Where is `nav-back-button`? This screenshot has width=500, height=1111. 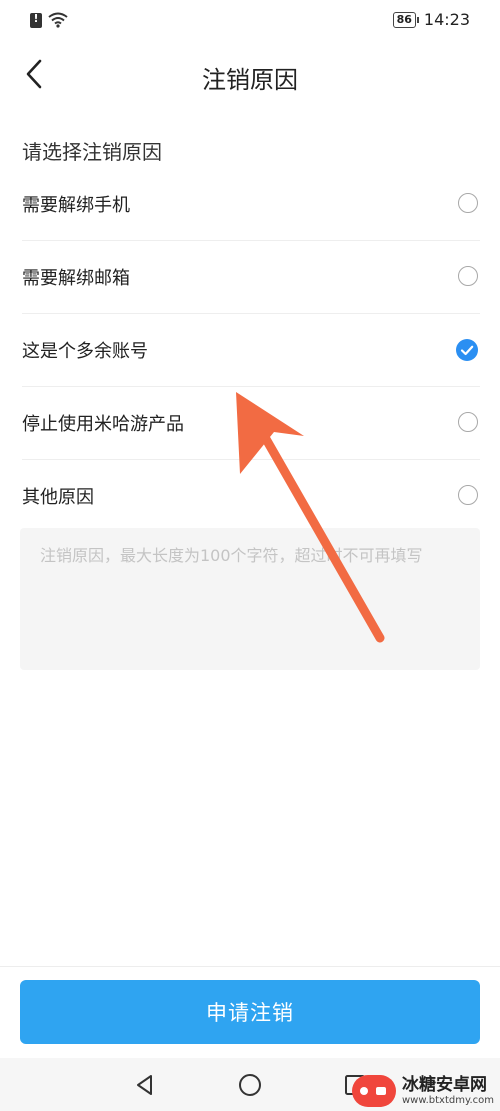 nav-back-button is located at coordinates (145, 1085).